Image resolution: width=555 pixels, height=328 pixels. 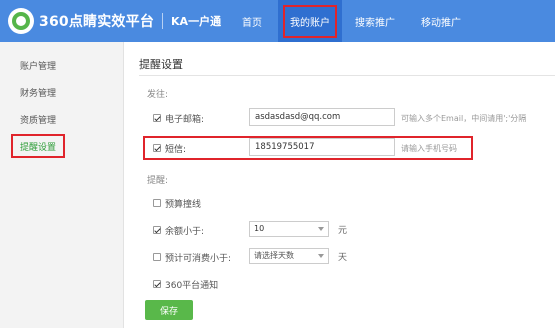 What do you see at coordinates (185, 232) in the screenshot?
I see `balance-label: 余额小于:` at bounding box center [185, 232].